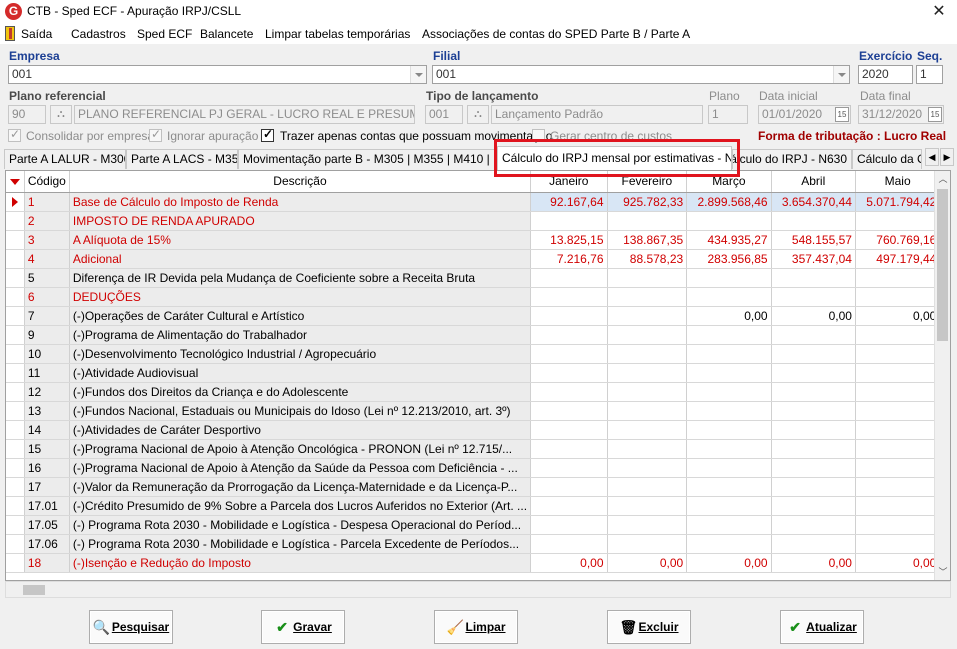  Describe the element at coordinates (647, 563) in the screenshot. I see `cell-fevereiro: 0,00` at that location.